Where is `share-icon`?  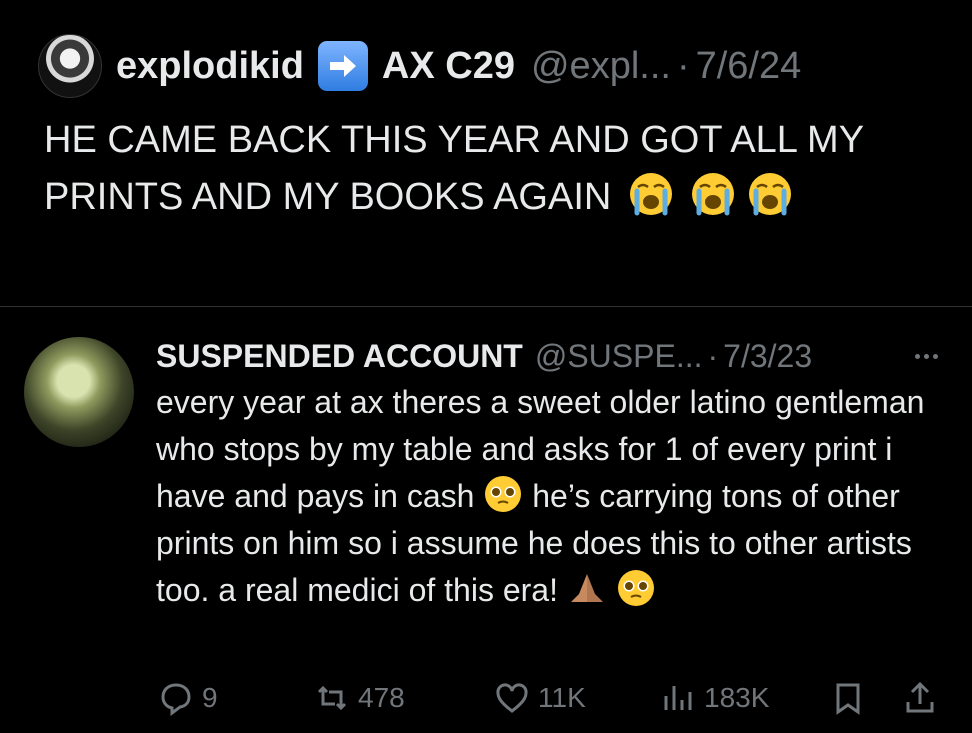 share-icon is located at coordinates (920, 697).